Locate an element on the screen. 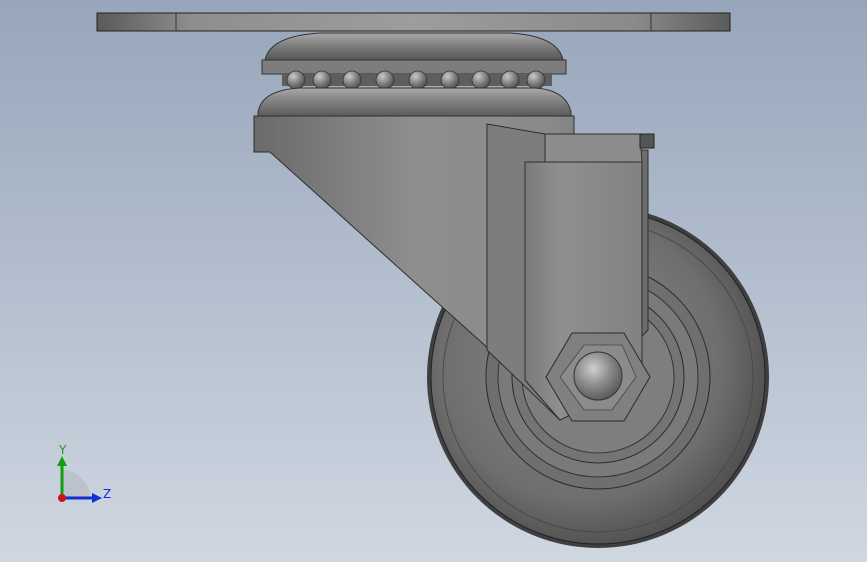 This screenshot has height=562, width=867. y-arrow-head-icon is located at coordinates (62, 461).